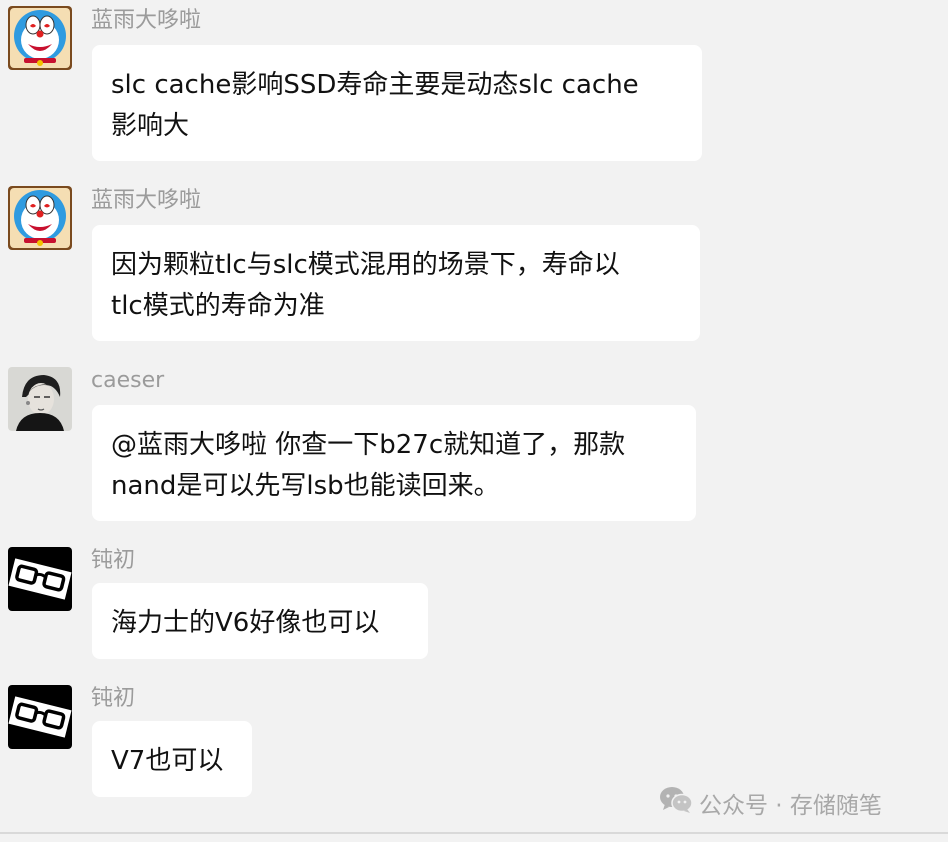 The image size is (948, 842). Describe the element at coordinates (365, 265) in the screenshot. I see `message-text: 因为颗粒tlc与slc模式混用的场景下，寿命以` at that location.